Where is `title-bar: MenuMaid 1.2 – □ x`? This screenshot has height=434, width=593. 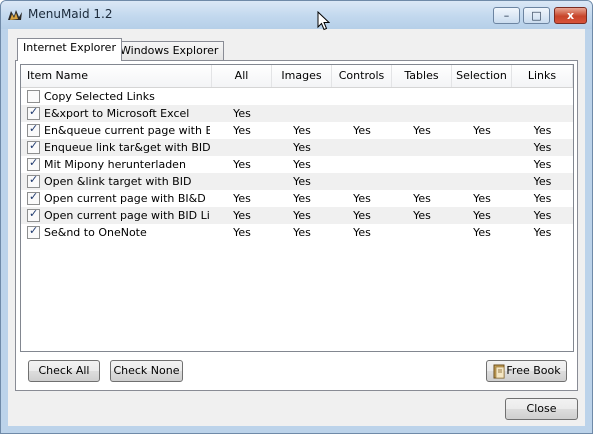 title-bar: MenuMaid 1.2 – □ x is located at coordinates (296, 15).